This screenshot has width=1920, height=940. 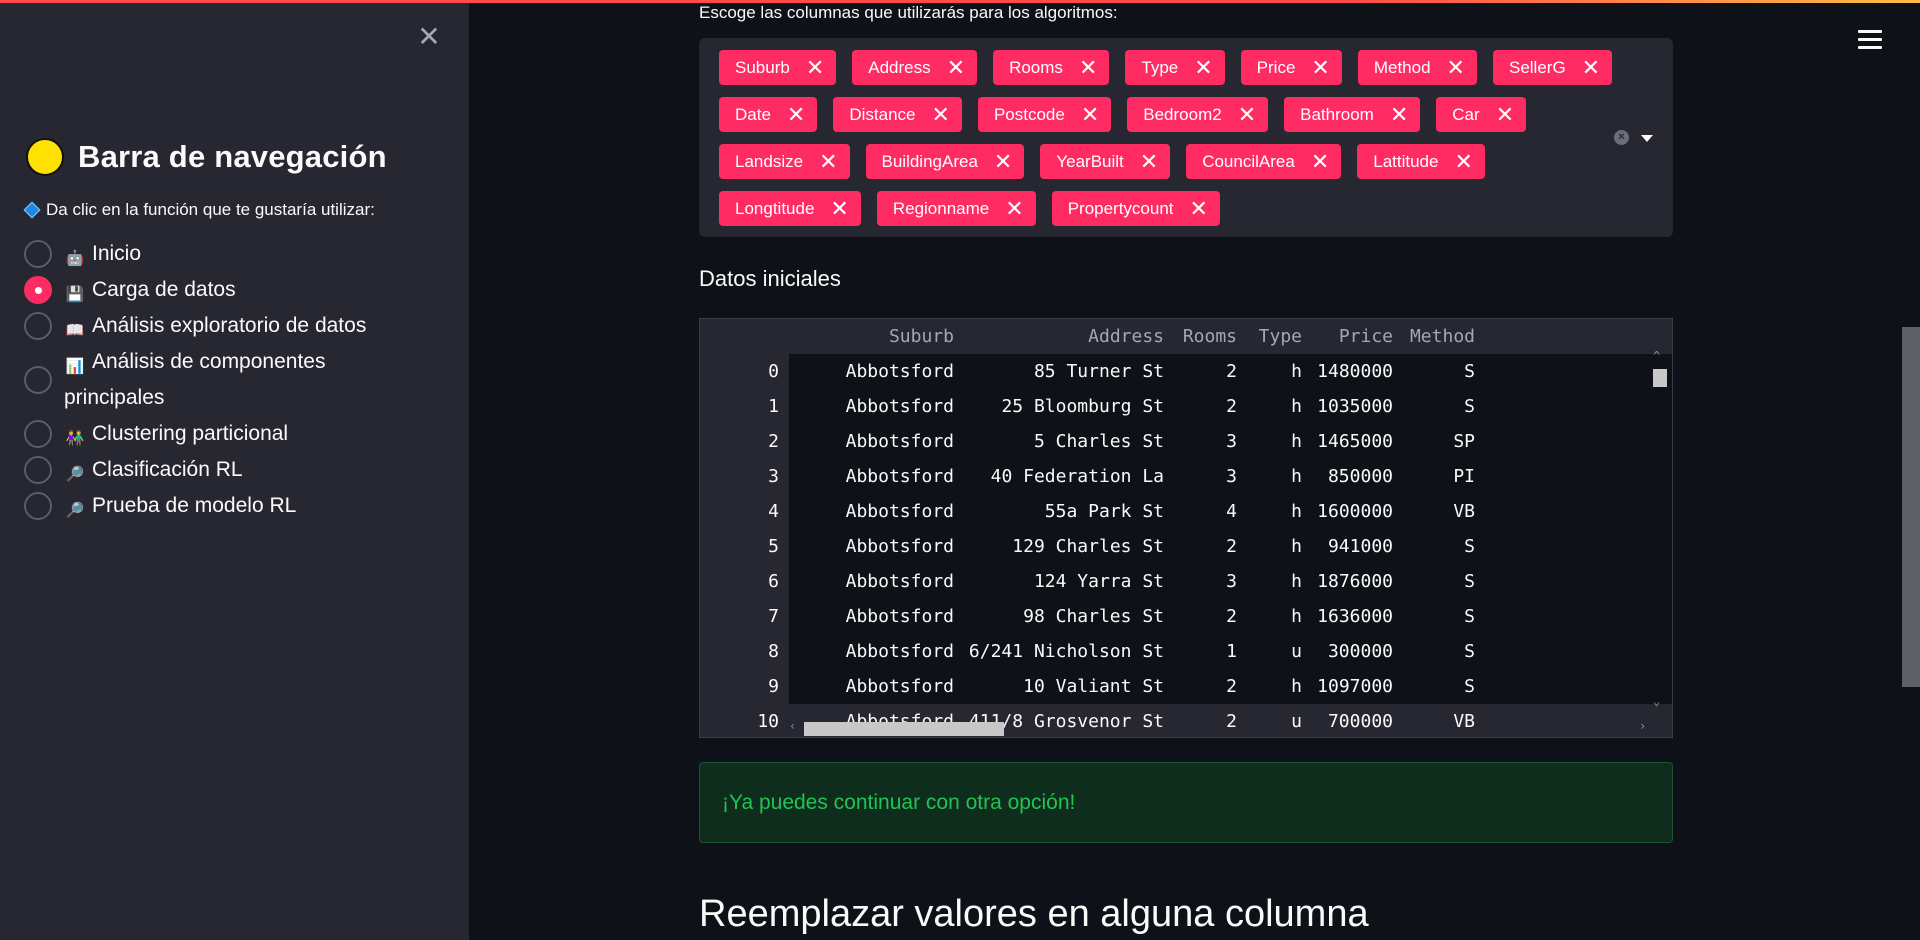 I want to click on column-header: Address, so click(x=1126, y=336).